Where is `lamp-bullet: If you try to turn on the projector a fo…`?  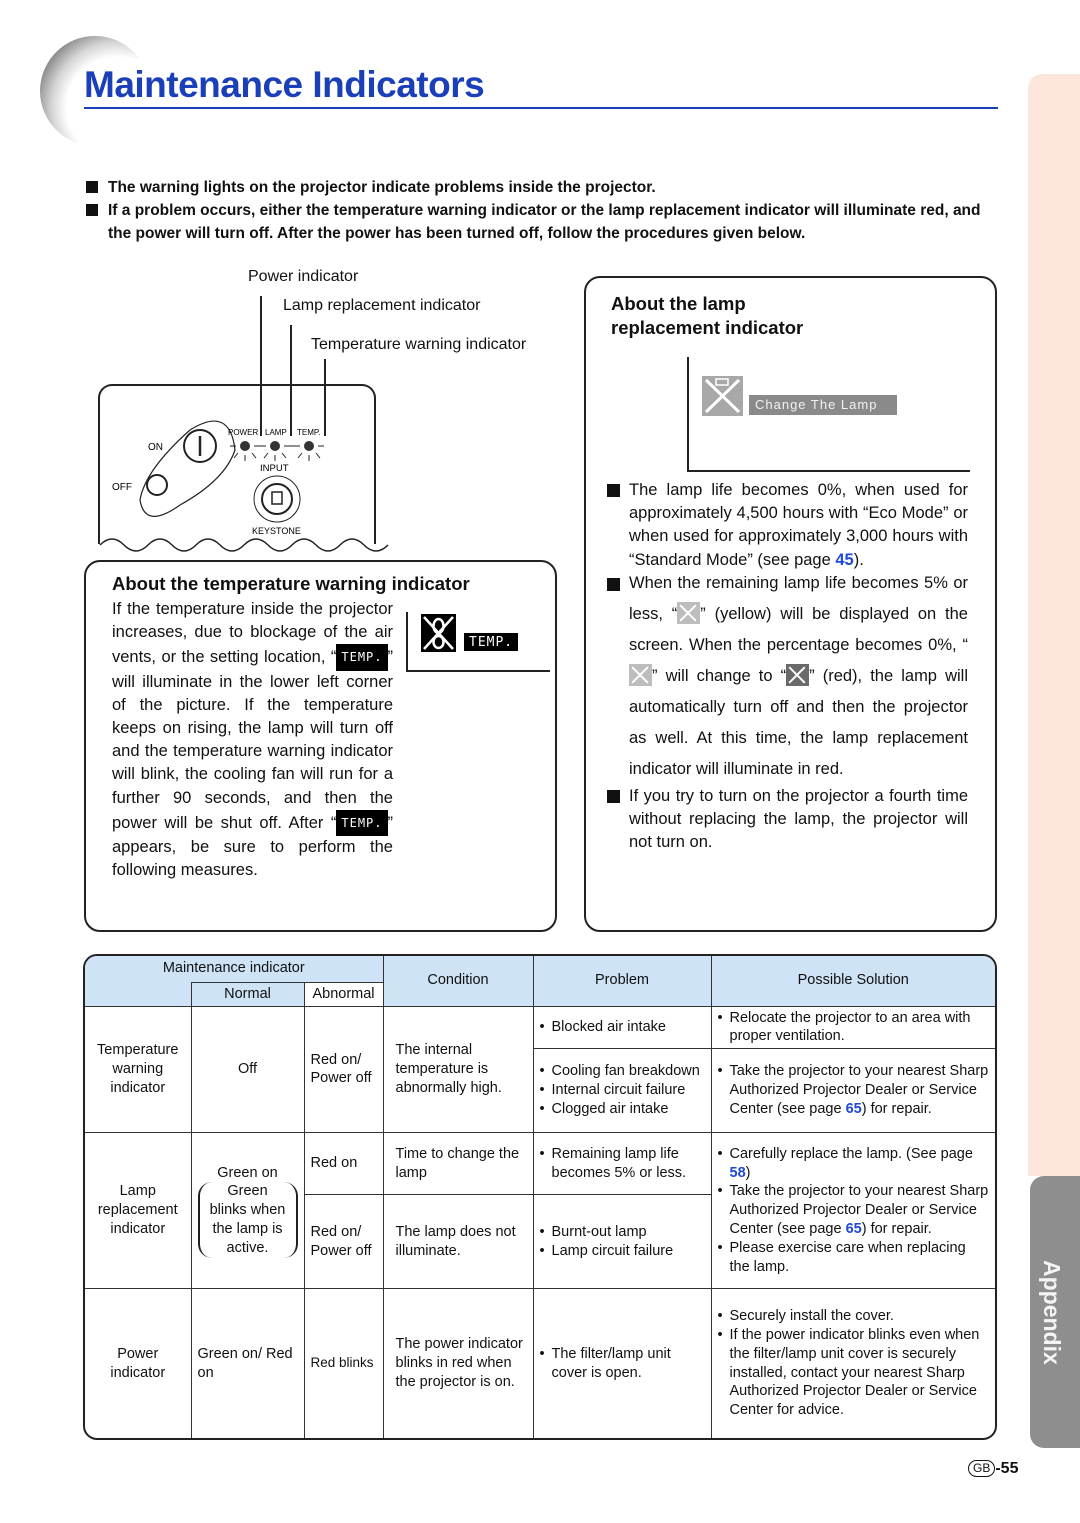 lamp-bullet: If you try to turn on the projector a fo… is located at coordinates (787, 820).